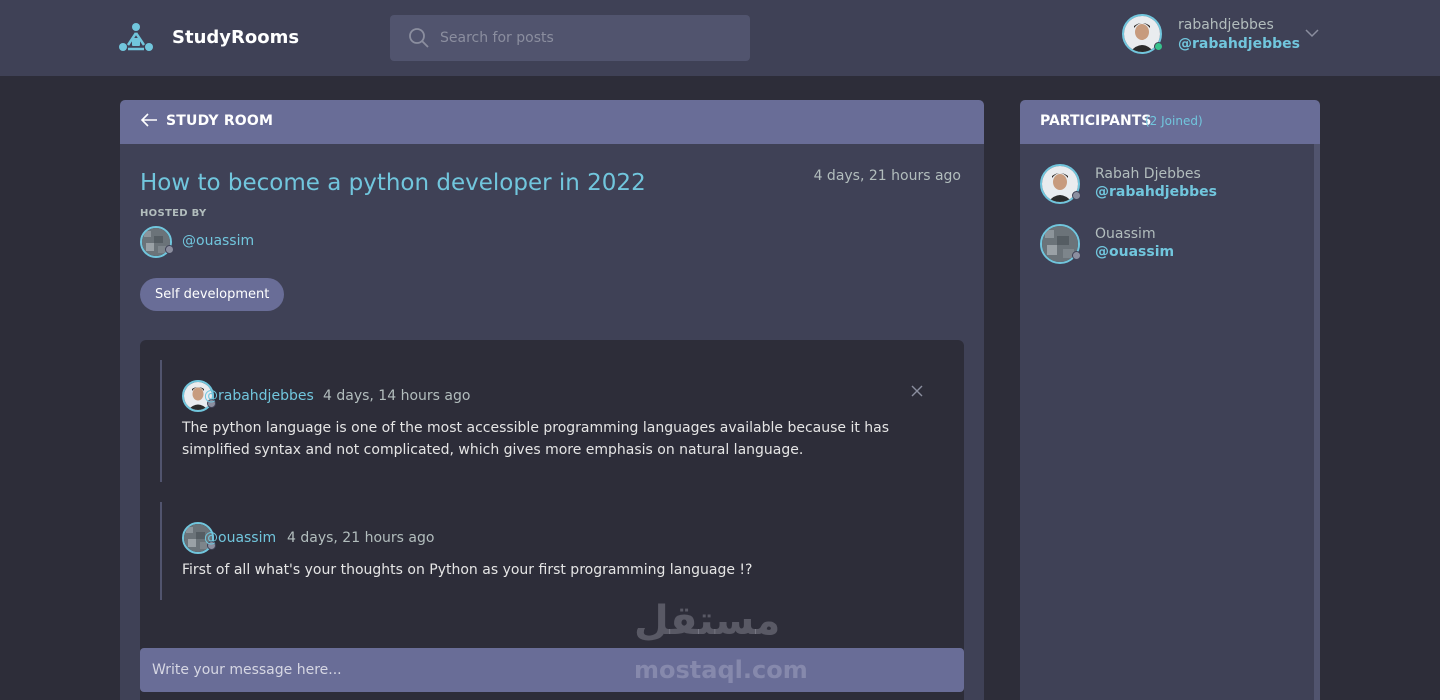 The image size is (1440, 700). Describe the element at coordinates (1226, 25) in the screenshot. I see `user-name: rabahdjebbes` at that location.